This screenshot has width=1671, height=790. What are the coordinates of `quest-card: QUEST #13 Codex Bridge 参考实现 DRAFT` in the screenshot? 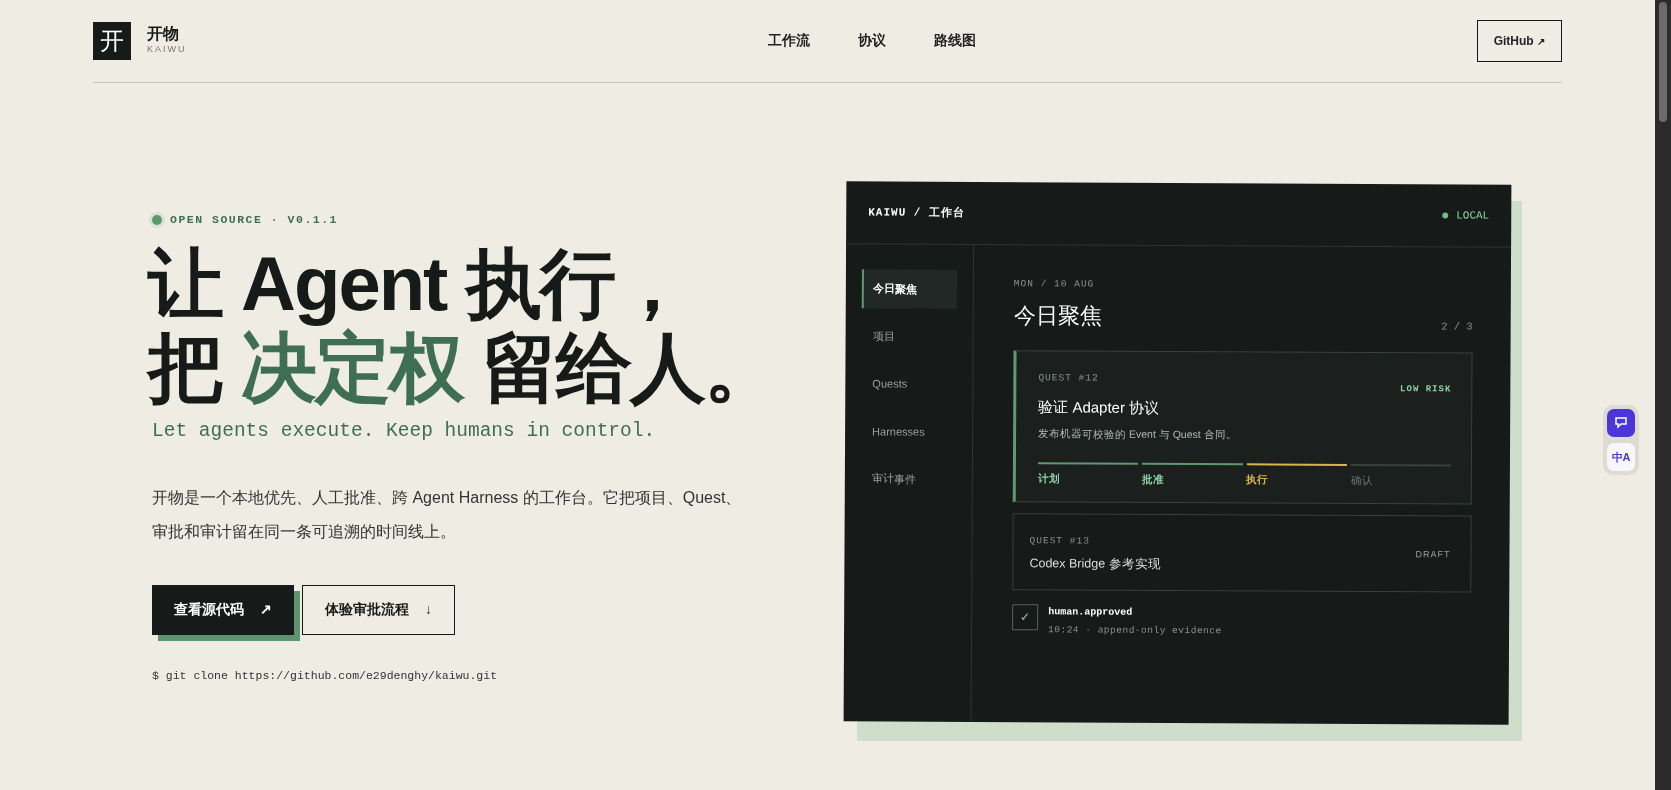 It's located at (1242, 552).